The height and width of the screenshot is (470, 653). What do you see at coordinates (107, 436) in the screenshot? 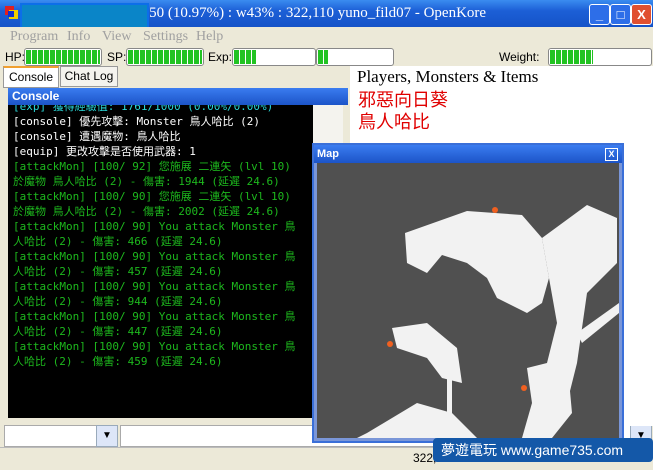
I see `chevron-down-icon: ▼` at bounding box center [107, 436].